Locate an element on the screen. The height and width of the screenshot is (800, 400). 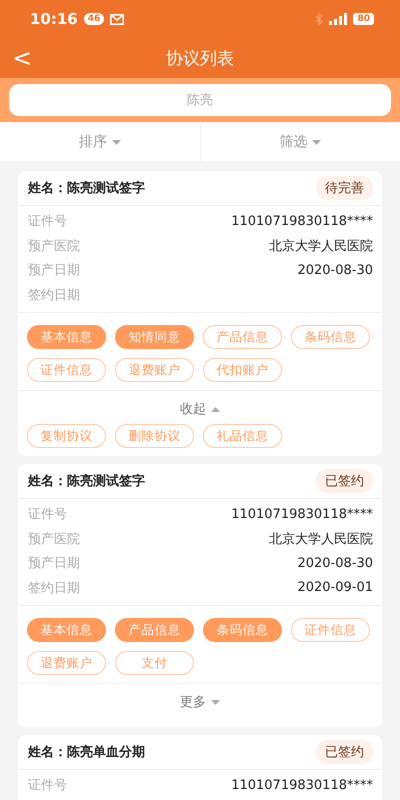
tag-button: 代扣账户 is located at coordinates (242, 370).